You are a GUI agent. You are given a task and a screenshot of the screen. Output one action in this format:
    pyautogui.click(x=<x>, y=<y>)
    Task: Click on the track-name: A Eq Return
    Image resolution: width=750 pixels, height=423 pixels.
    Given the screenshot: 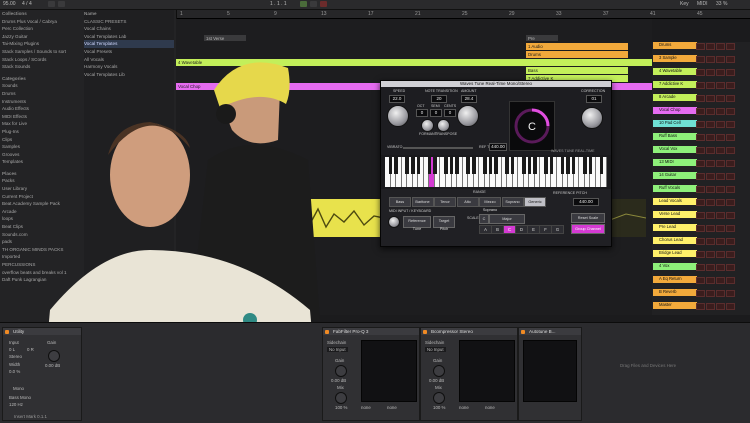 What is the action you would take?
    pyautogui.click(x=675, y=279)
    